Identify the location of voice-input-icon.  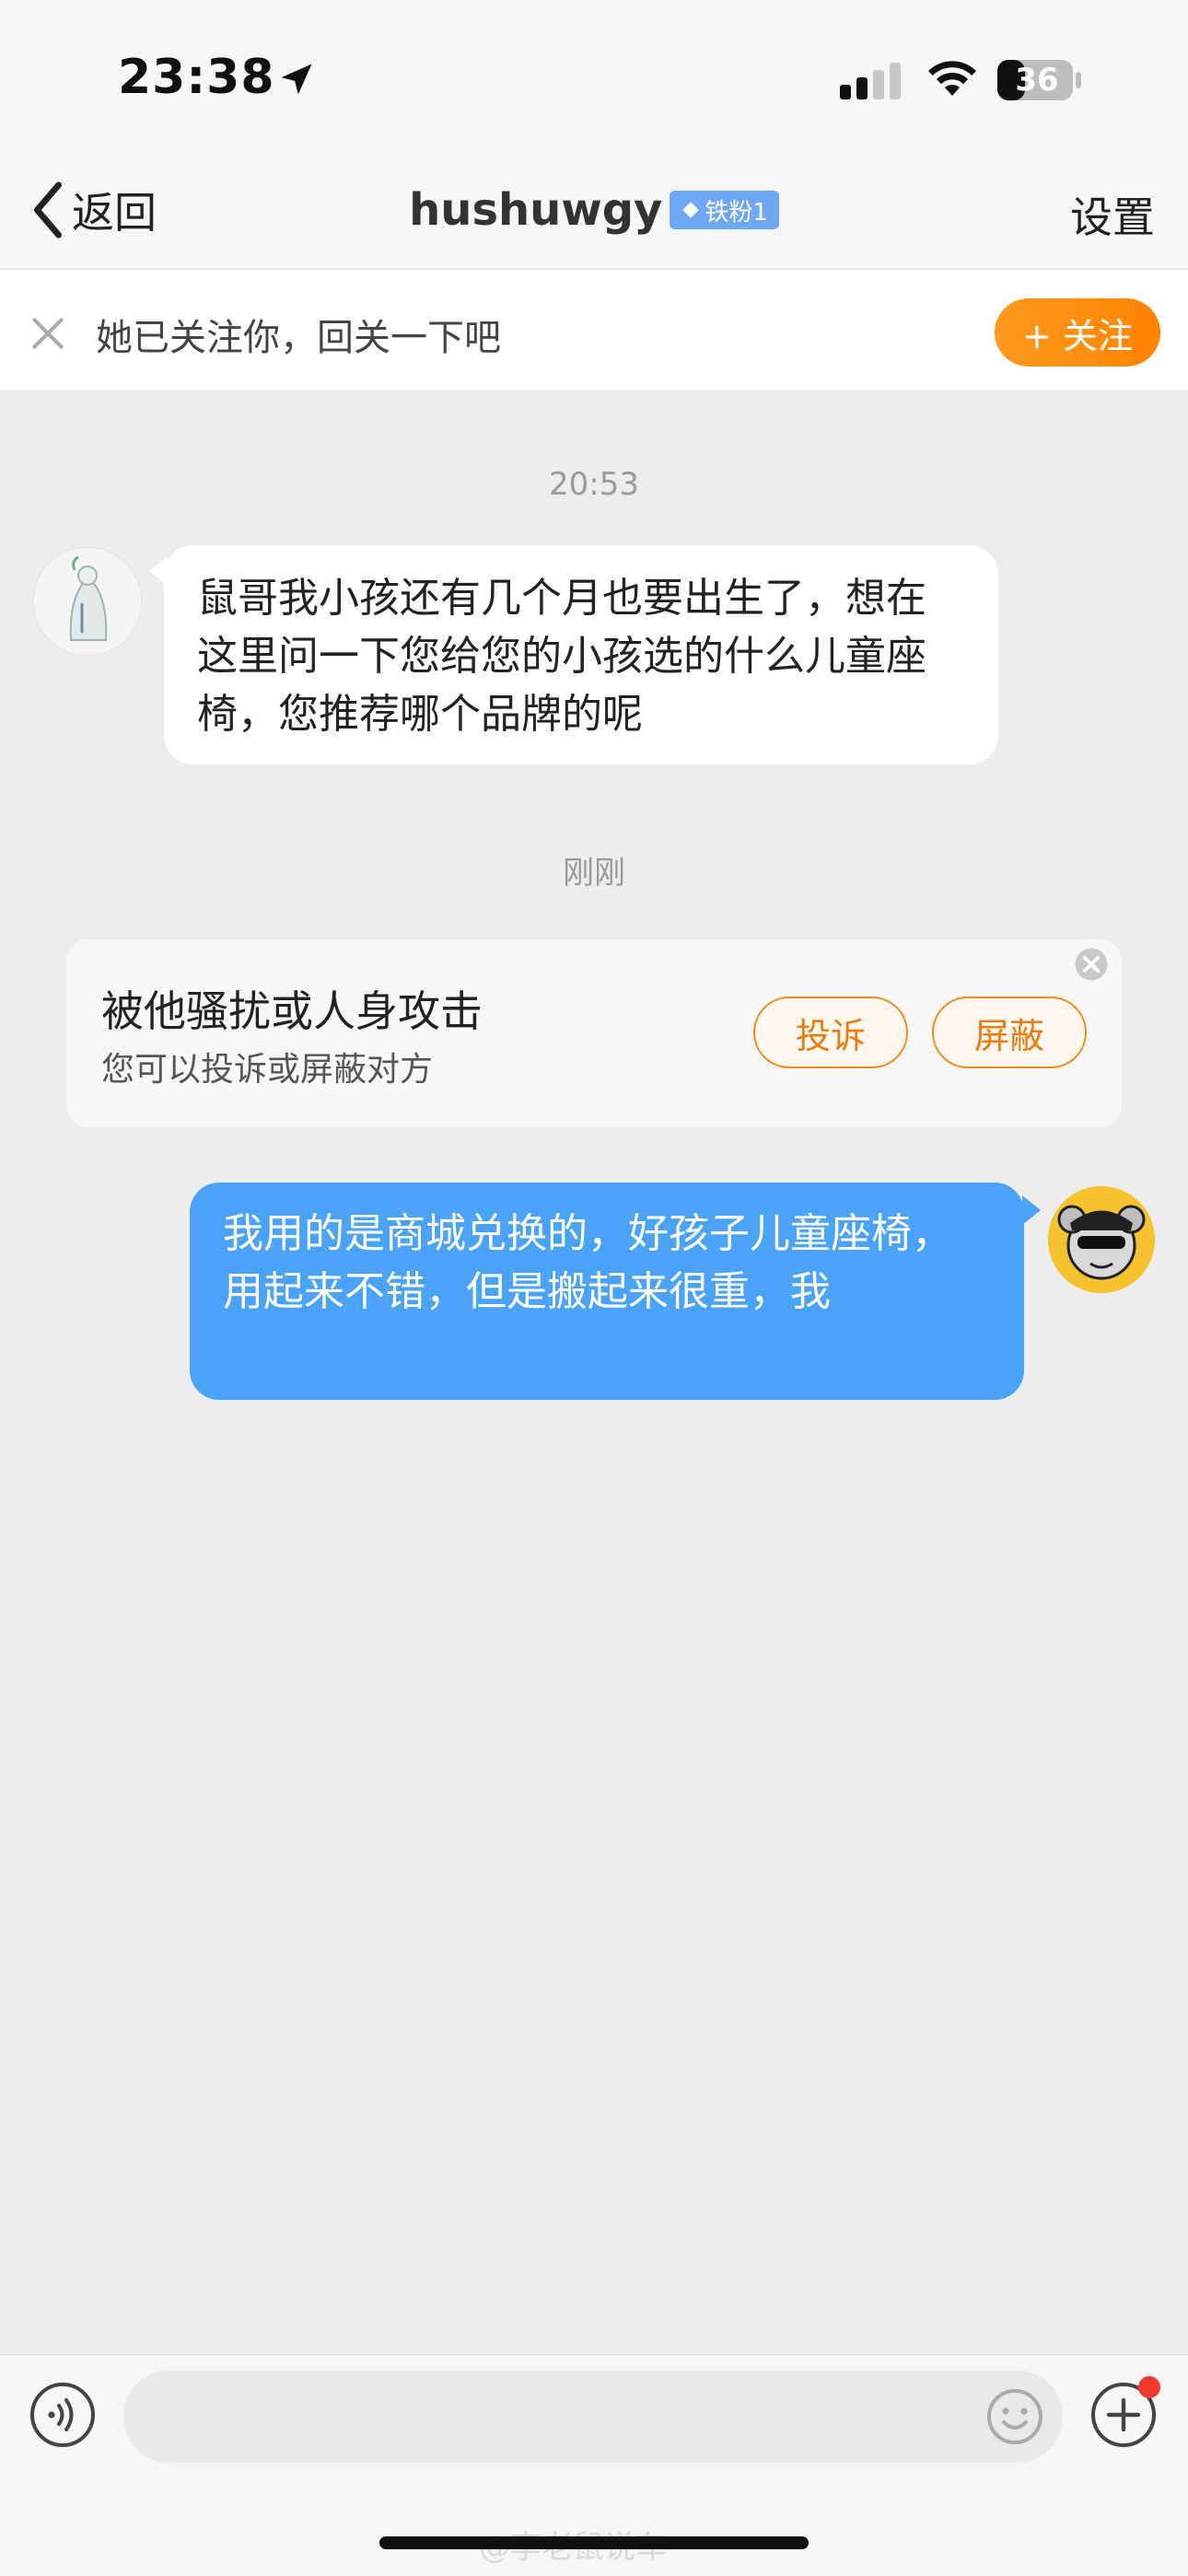
(63, 2415).